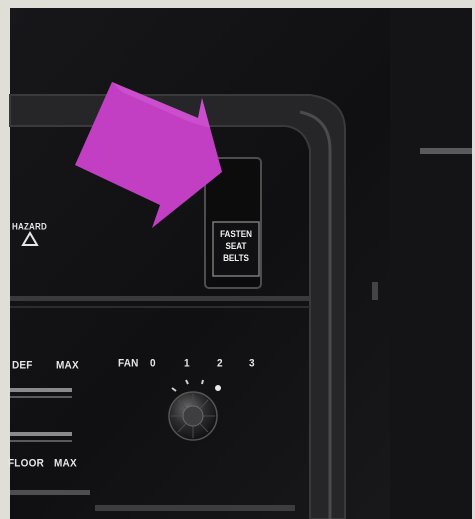 The width and height of the screenshot is (475, 519). What do you see at coordinates (160, 298) in the screenshot?
I see `panel-ridge` at bounding box center [160, 298].